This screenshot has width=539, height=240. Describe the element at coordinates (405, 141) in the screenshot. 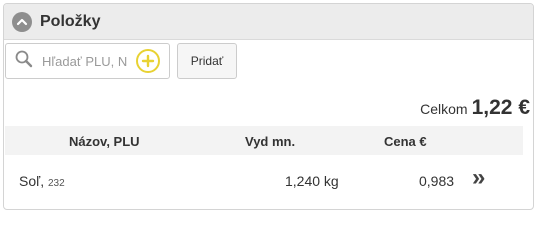

I see `column-header-price: Cena €` at that location.